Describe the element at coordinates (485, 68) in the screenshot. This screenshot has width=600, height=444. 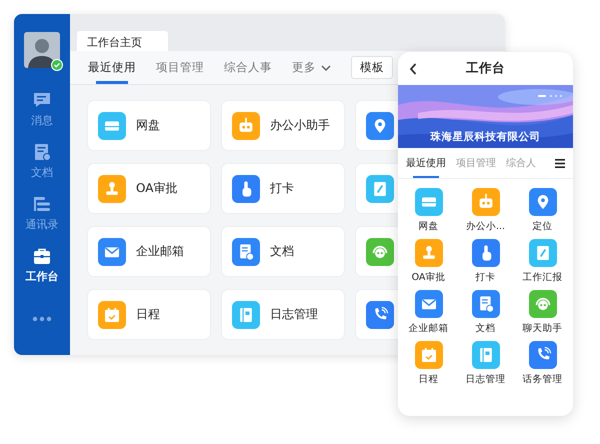
I see `phone-title: 工作台` at that location.